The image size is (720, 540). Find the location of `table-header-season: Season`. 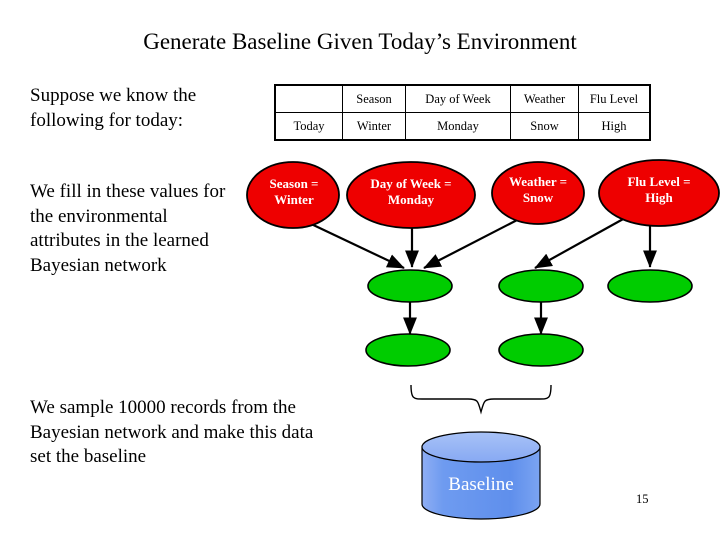

table-header-season: Season is located at coordinates (374, 98).